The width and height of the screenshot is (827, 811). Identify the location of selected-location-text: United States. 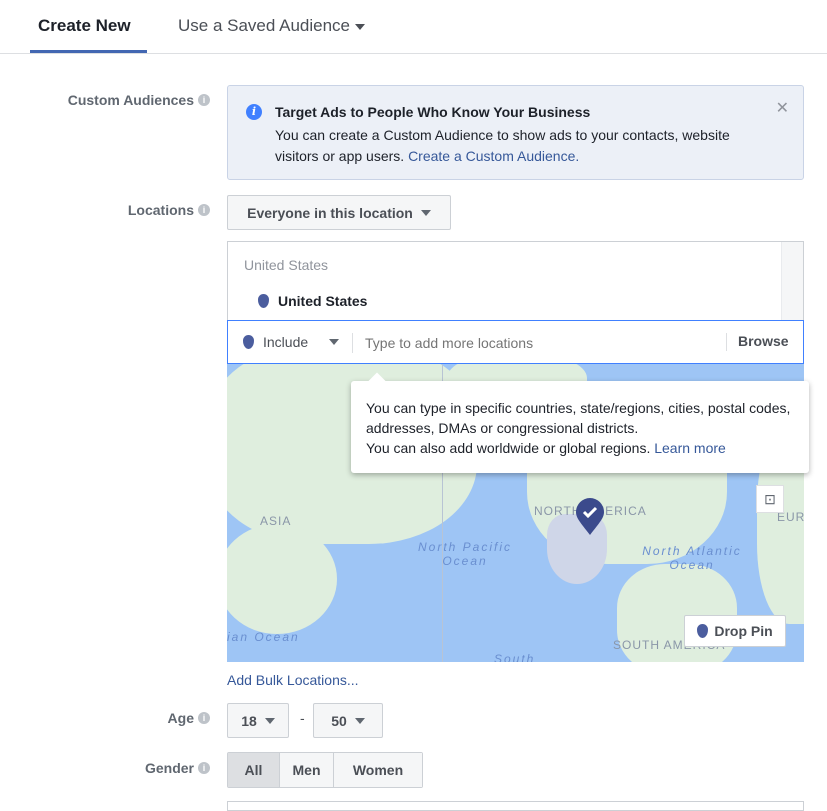
(323, 301).